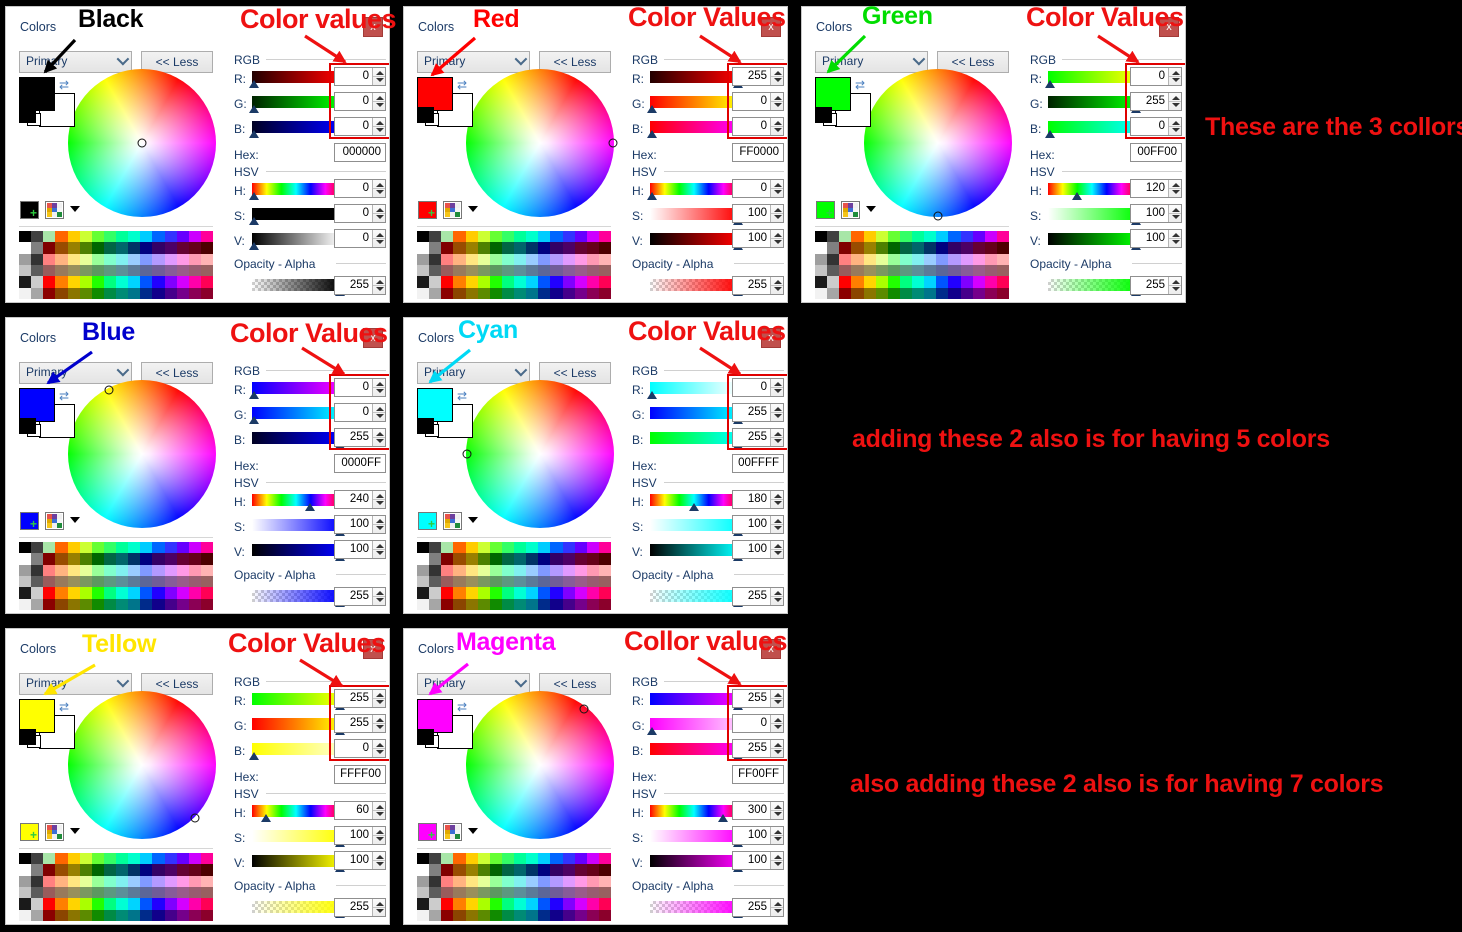 Image resolution: width=1462 pixels, height=932 pixels. Describe the element at coordinates (462, 707) in the screenshot. I see `swap-colors-icon: ⇄` at that location.